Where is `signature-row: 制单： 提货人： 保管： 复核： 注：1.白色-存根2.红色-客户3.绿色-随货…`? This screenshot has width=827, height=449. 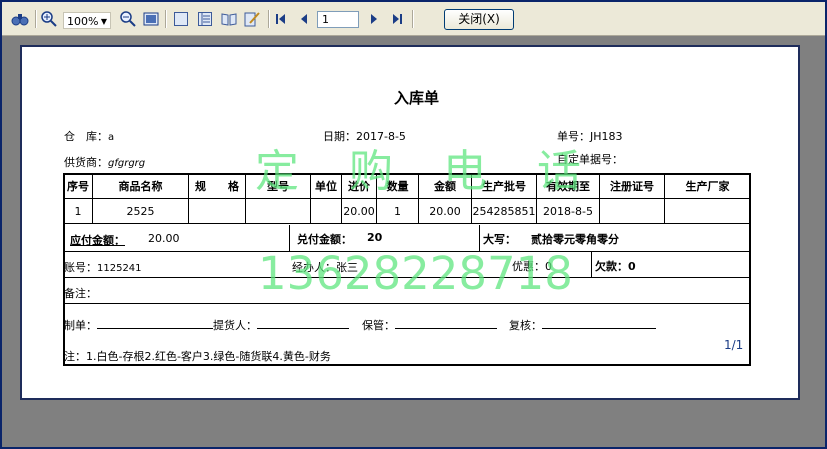
signature-row: 制单： 提货人： 保管： 复核： 注：1.白色-存根2.红色-客户3.绿色-随货… is located at coordinates (407, 335).